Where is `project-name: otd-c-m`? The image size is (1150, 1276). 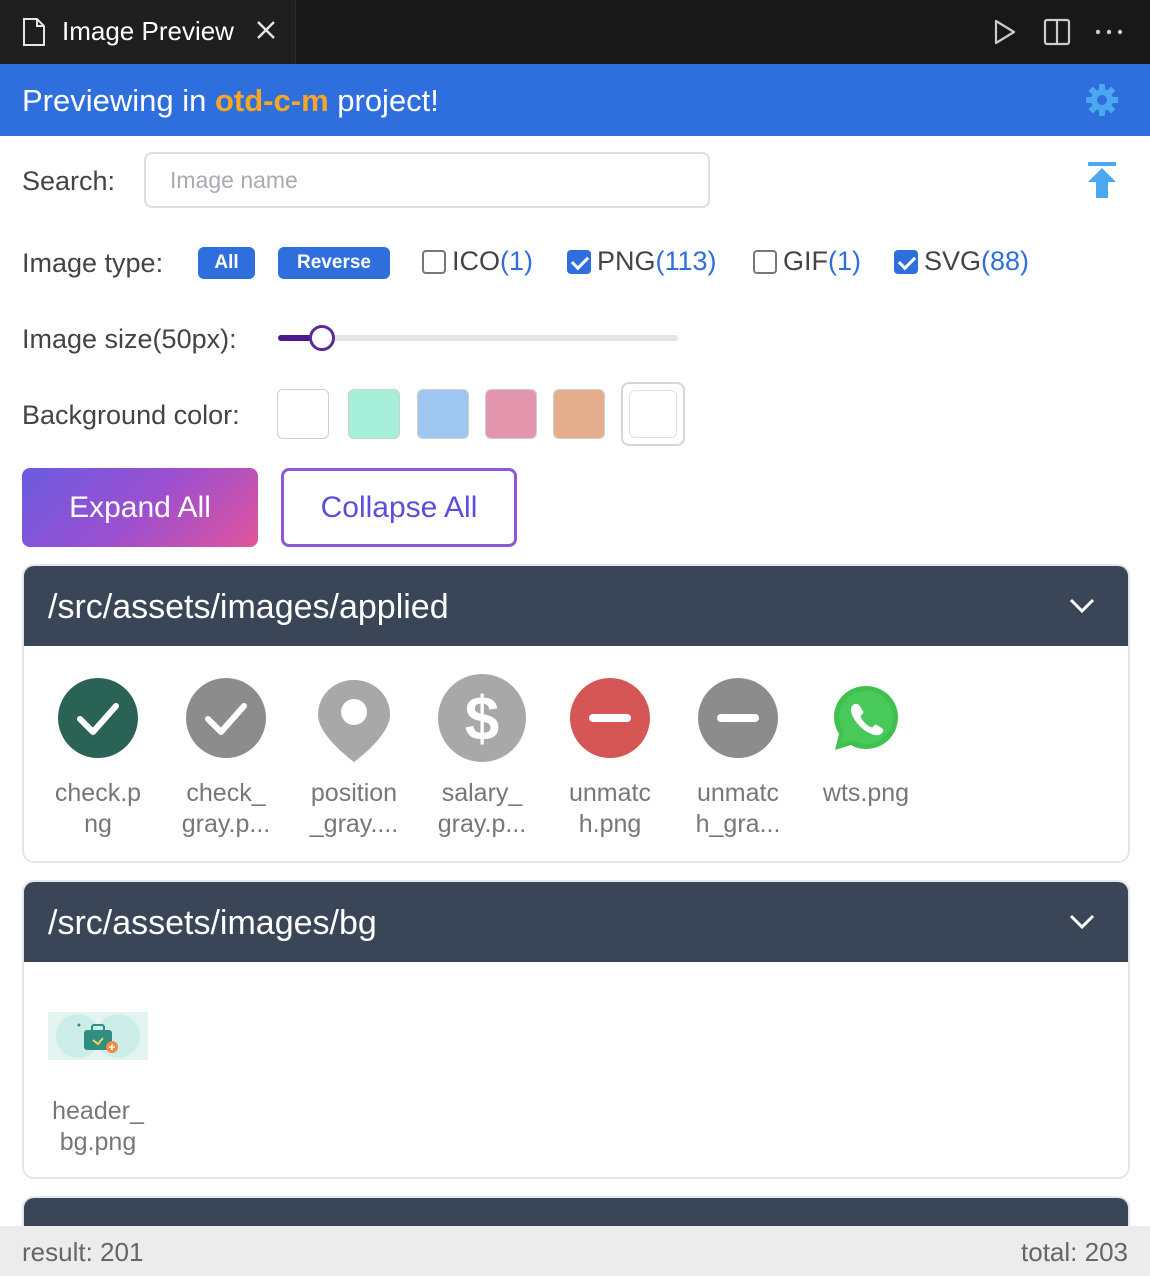
project-name: otd-c-m is located at coordinates (271, 100).